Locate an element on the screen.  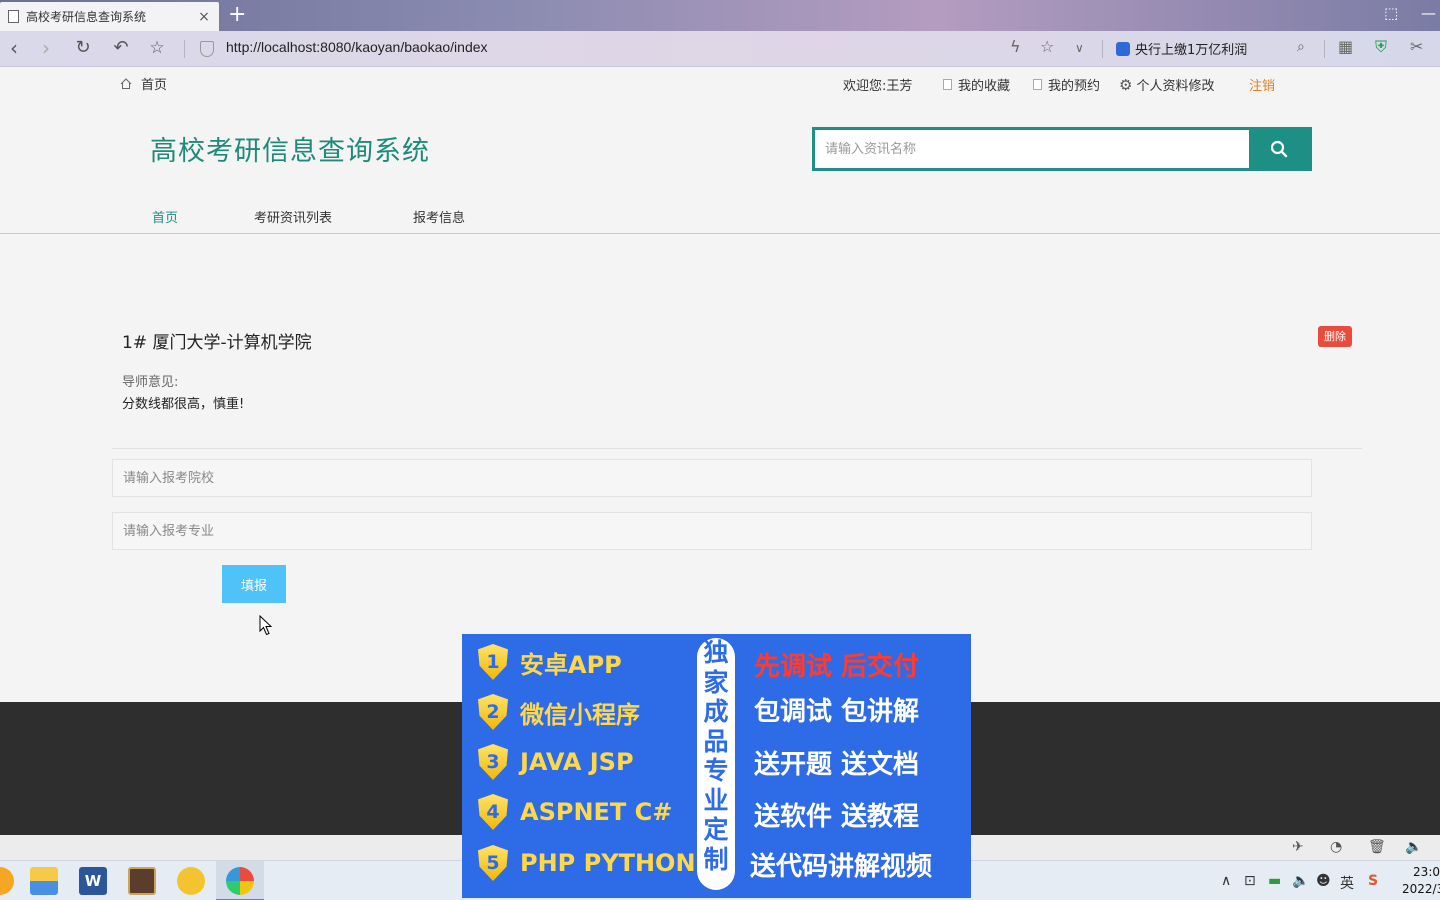
ad-item-label: ASPNET C# is located at coordinates (596, 812).